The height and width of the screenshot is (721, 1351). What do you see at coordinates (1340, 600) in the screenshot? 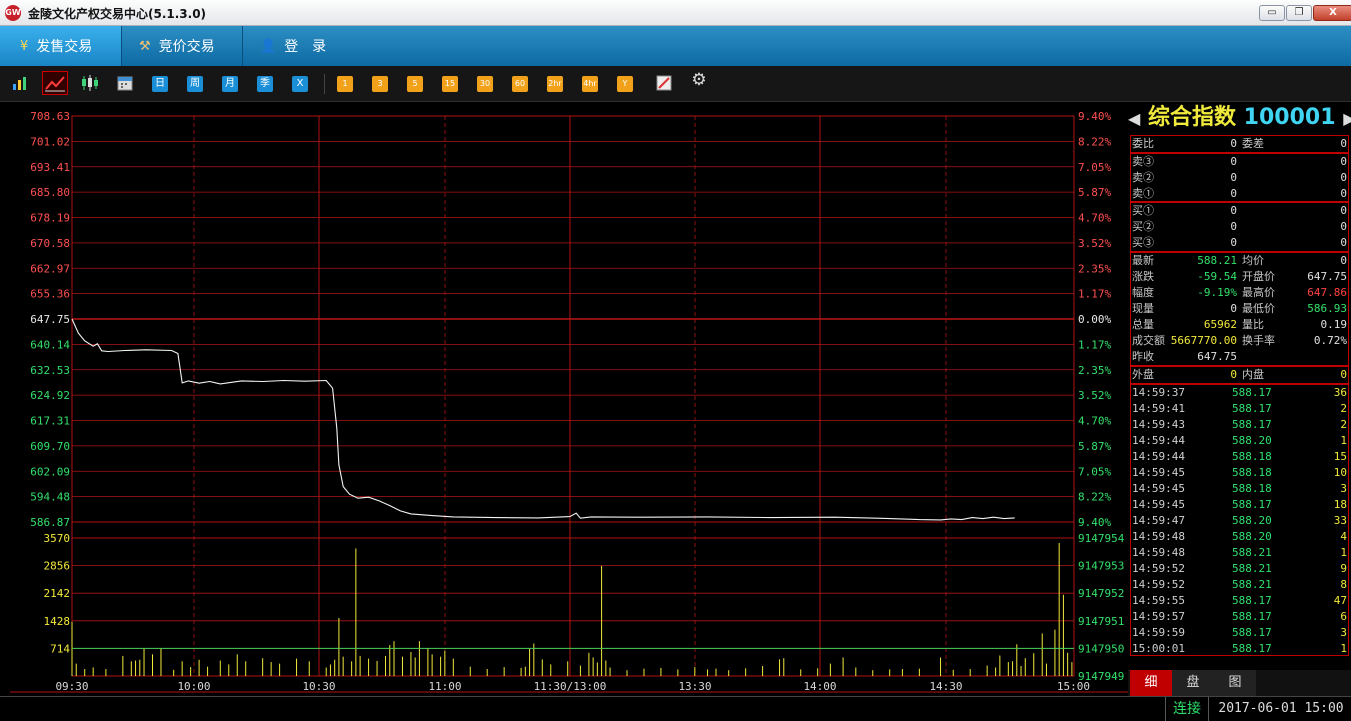
I see `tick-volume: 47` at bounding box center [1340, 600].